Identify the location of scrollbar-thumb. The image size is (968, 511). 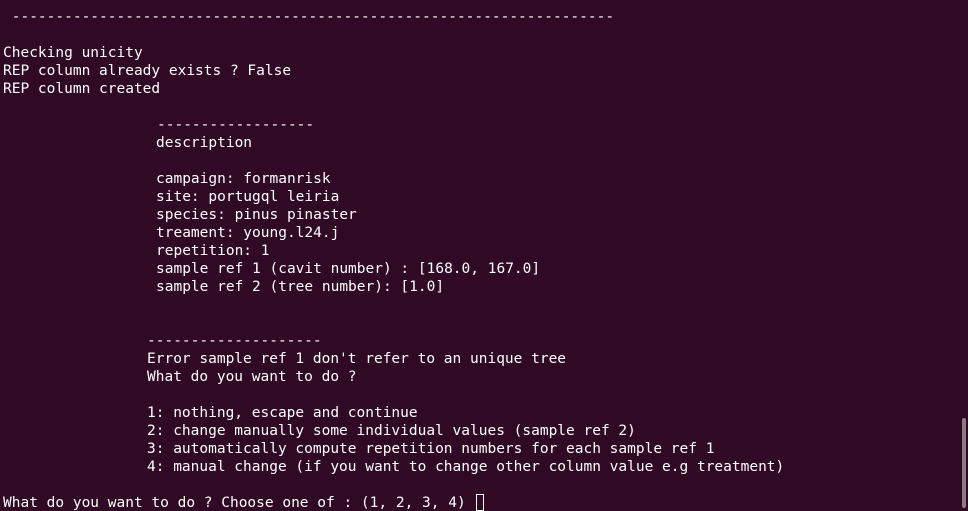
(964, 463).